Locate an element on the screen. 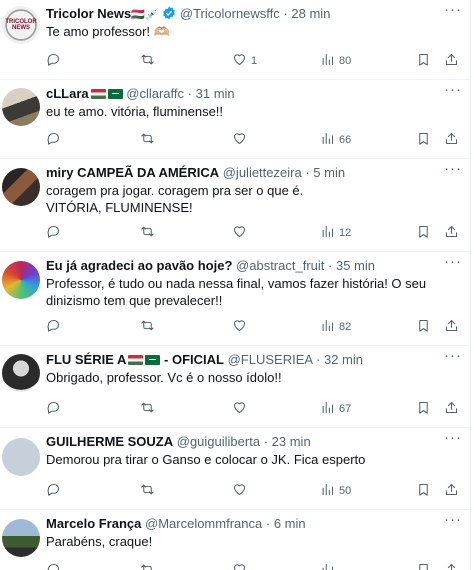 This screenshot has height=570, width=474. avatar: TRICOLOR NEWS is located at coordinates (21, 25).